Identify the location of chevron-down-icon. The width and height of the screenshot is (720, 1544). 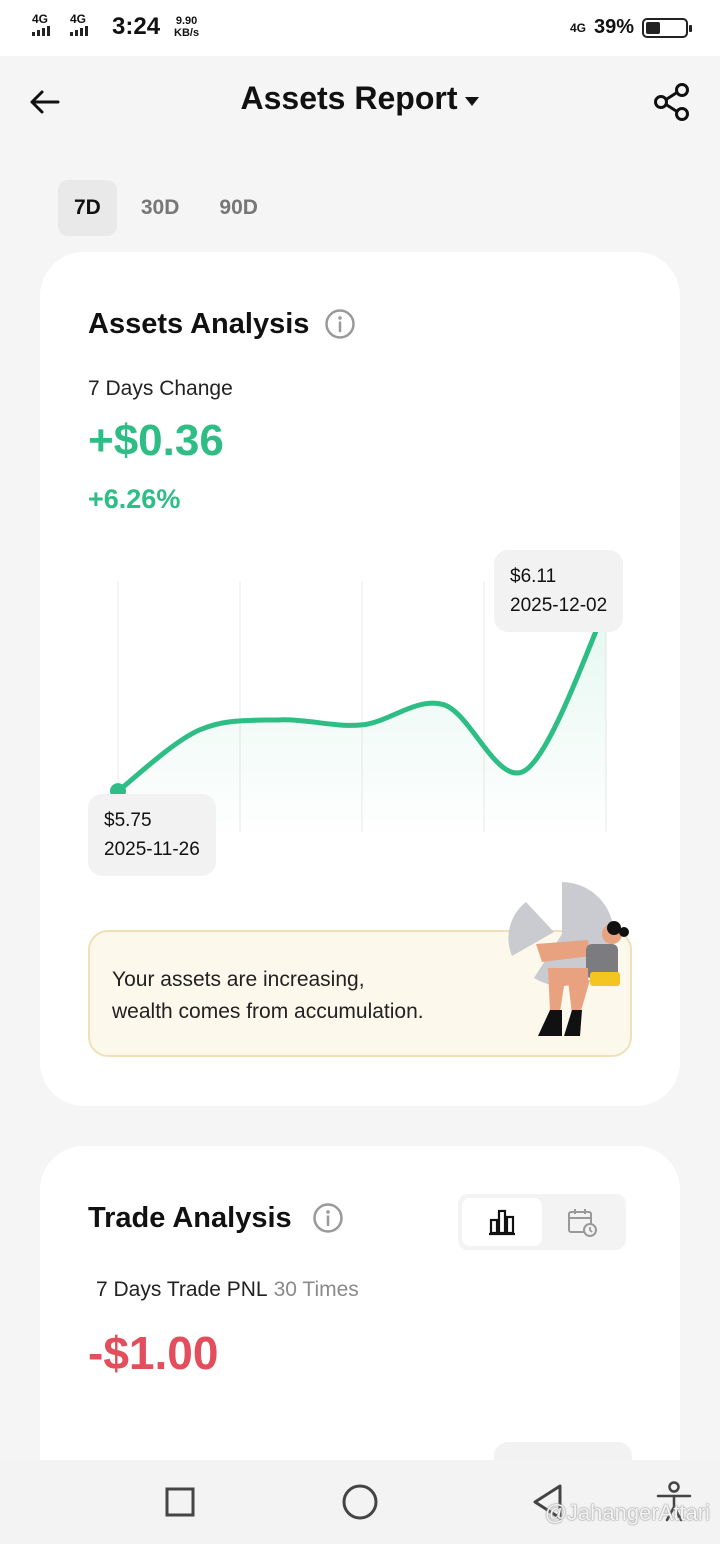
(472, 102).